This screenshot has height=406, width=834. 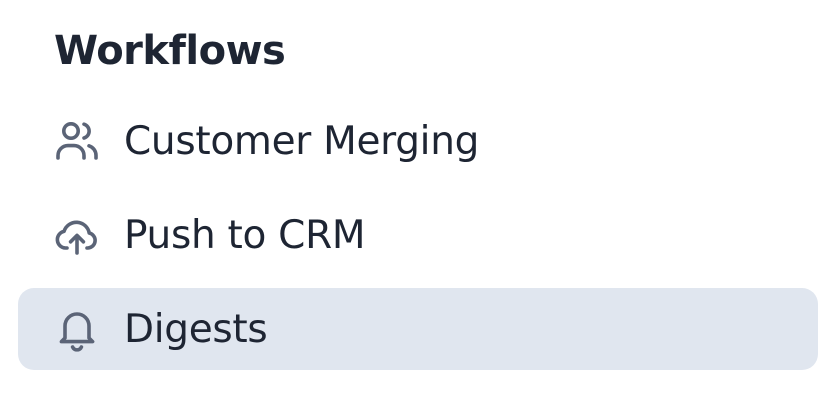 I want to click on cloud-upload-icon, so click(x=77, y=235).